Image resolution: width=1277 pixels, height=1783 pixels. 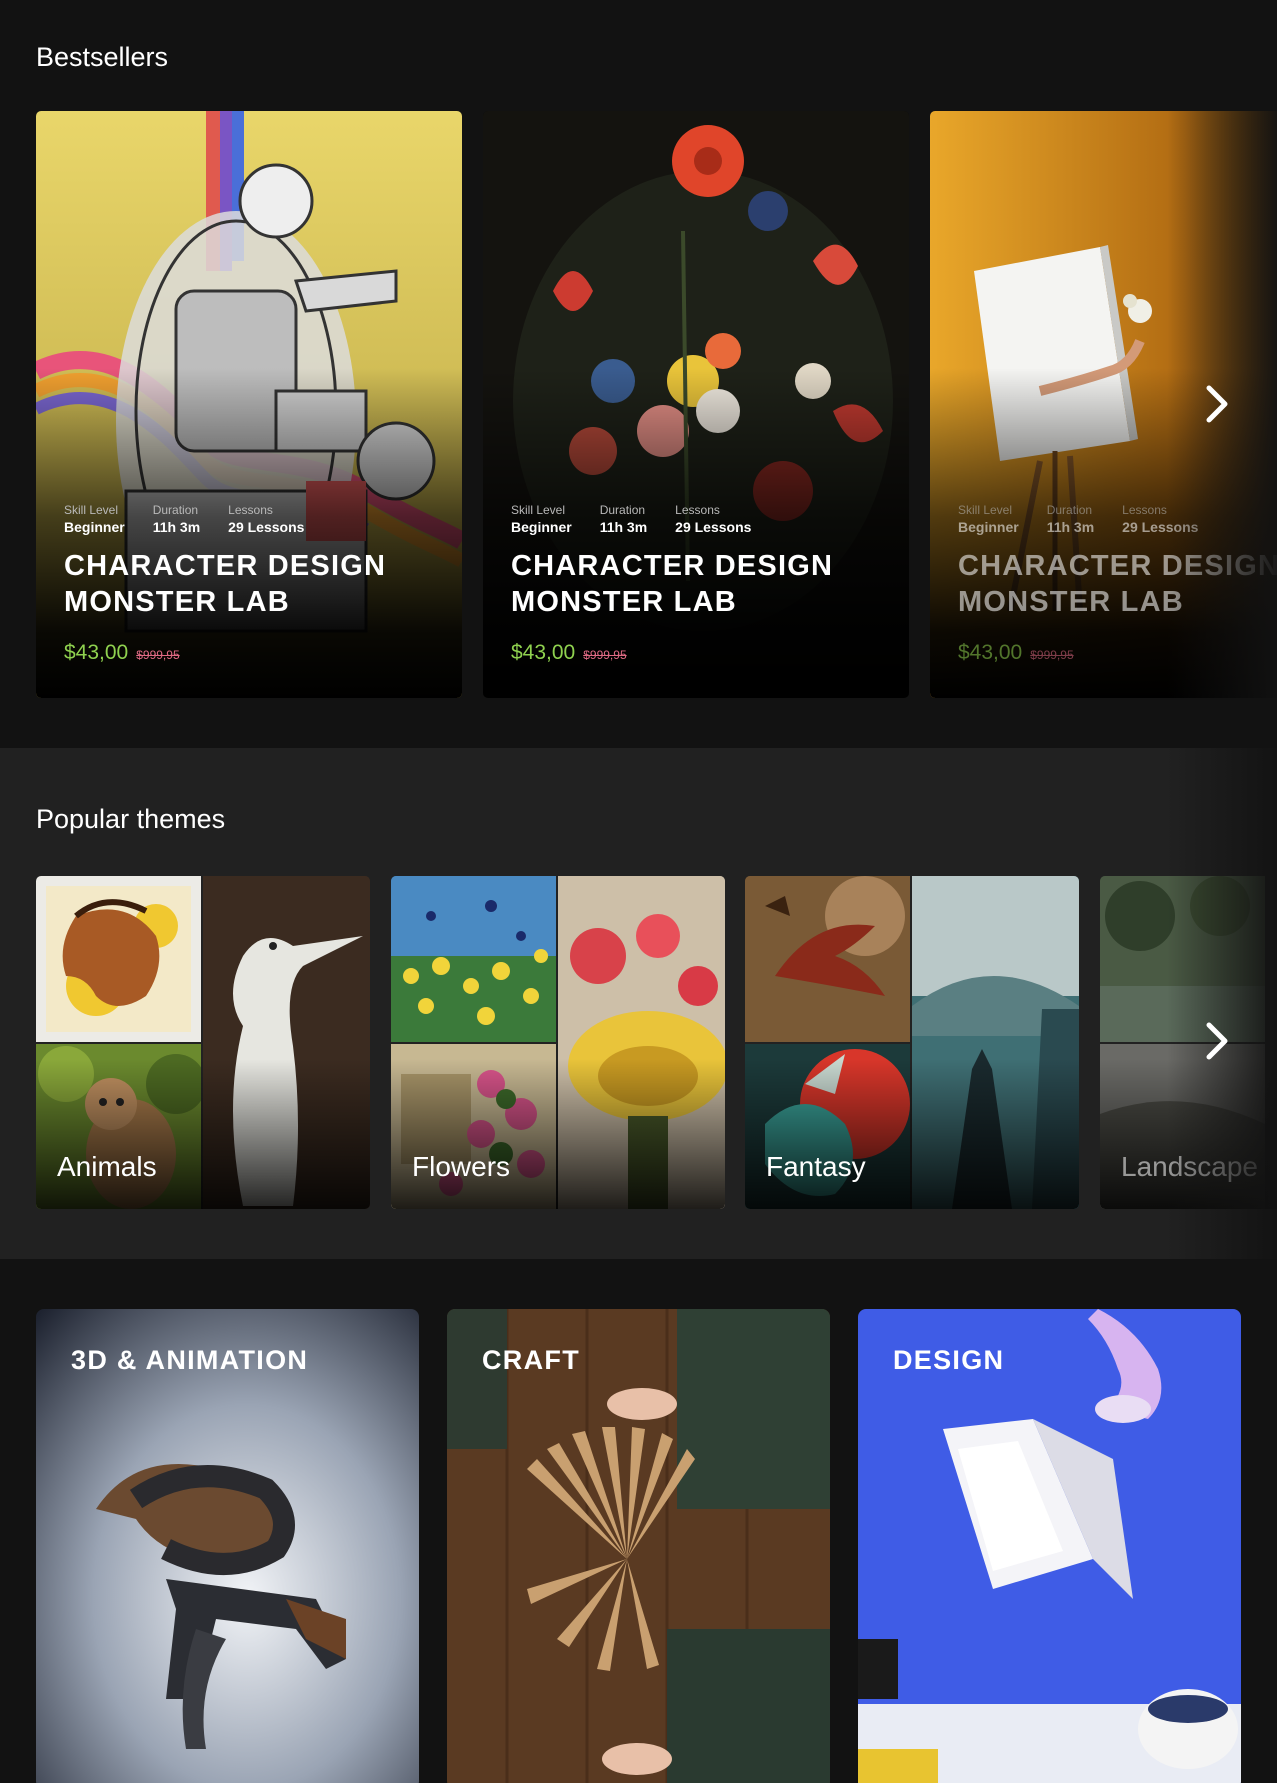 I want to click on section-title-popular-themes: Popular themes, so click(x=131, y=819).